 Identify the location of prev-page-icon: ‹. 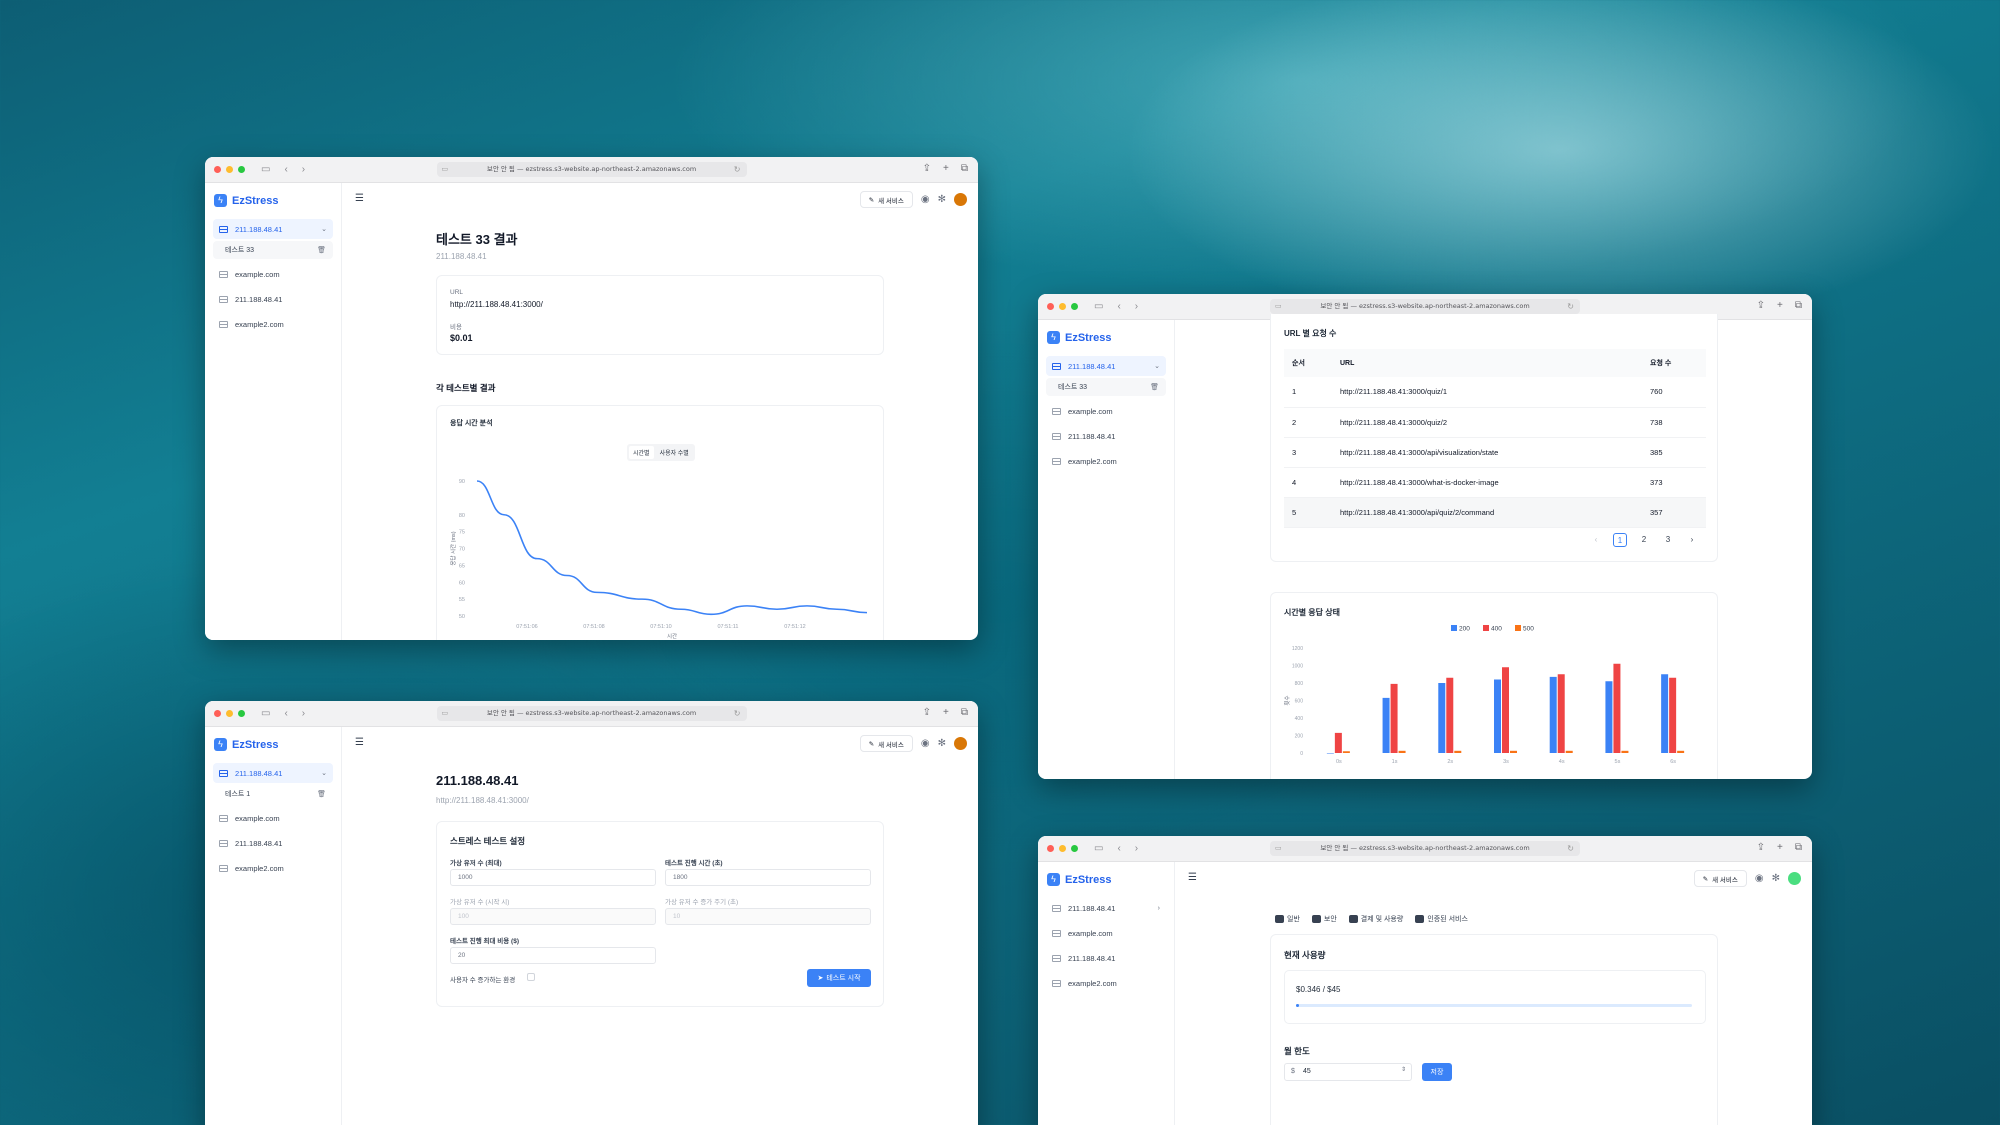
(1596, 540).